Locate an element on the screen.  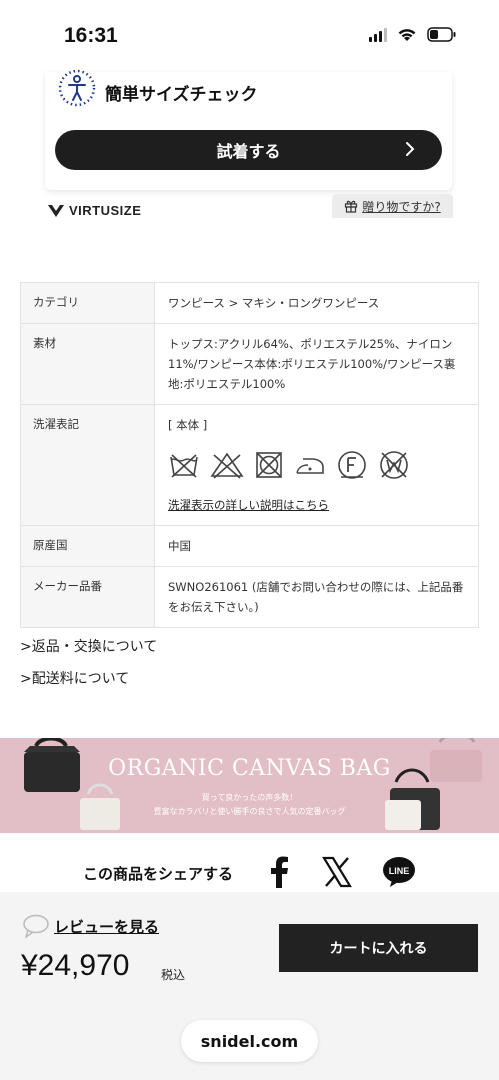
gift-label: 贈り物ですか? is located at coordinates (401, 206).